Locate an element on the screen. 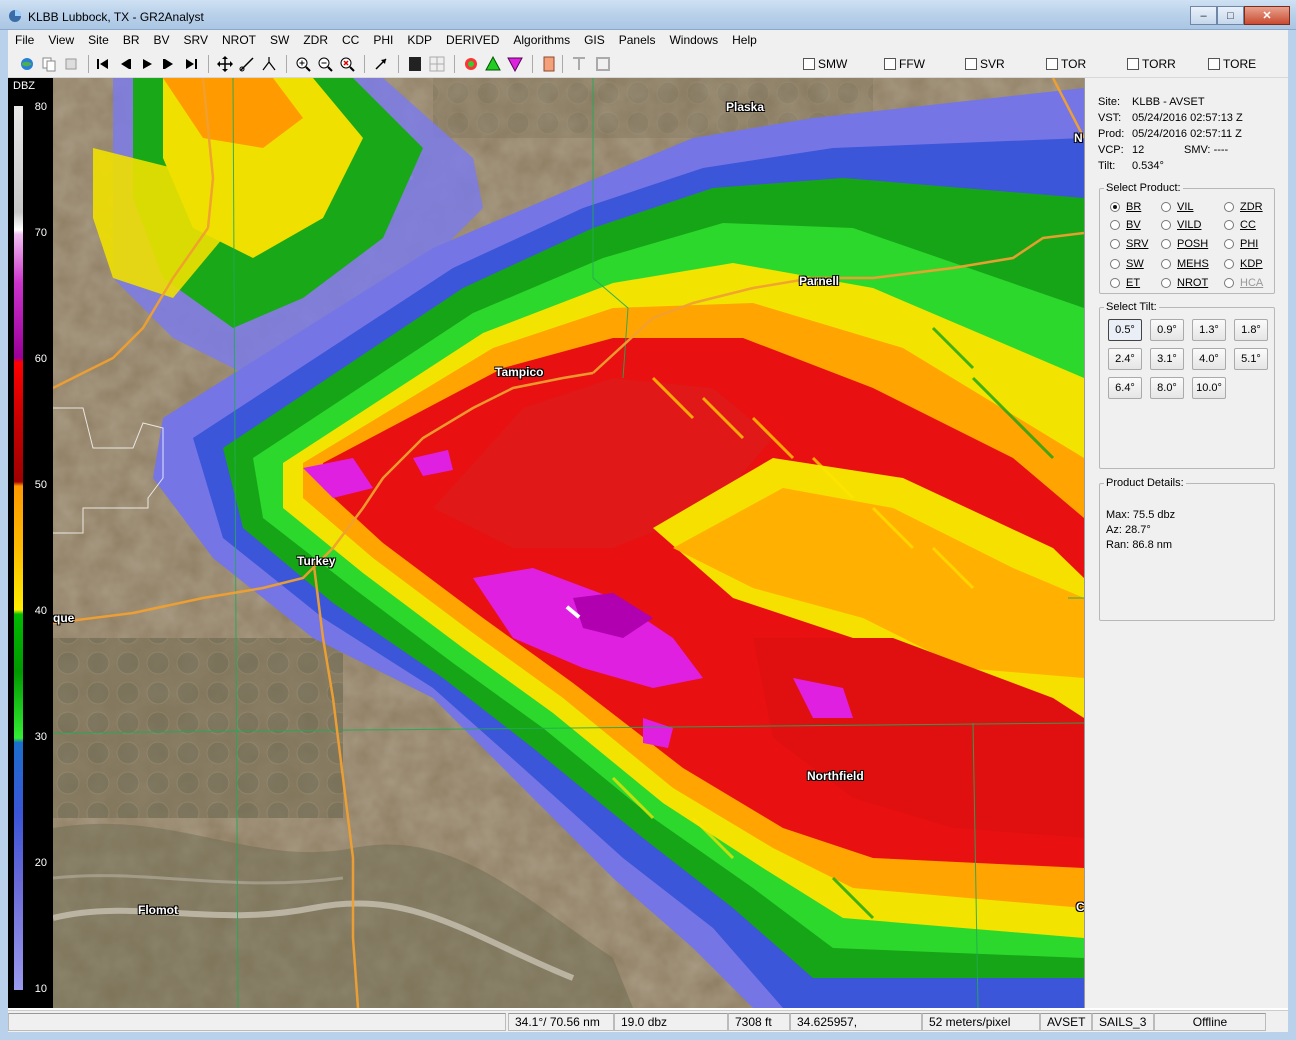 The image size is (1296, 1040). tilt-button: 2.4° is located at coordinates (1125, 359).